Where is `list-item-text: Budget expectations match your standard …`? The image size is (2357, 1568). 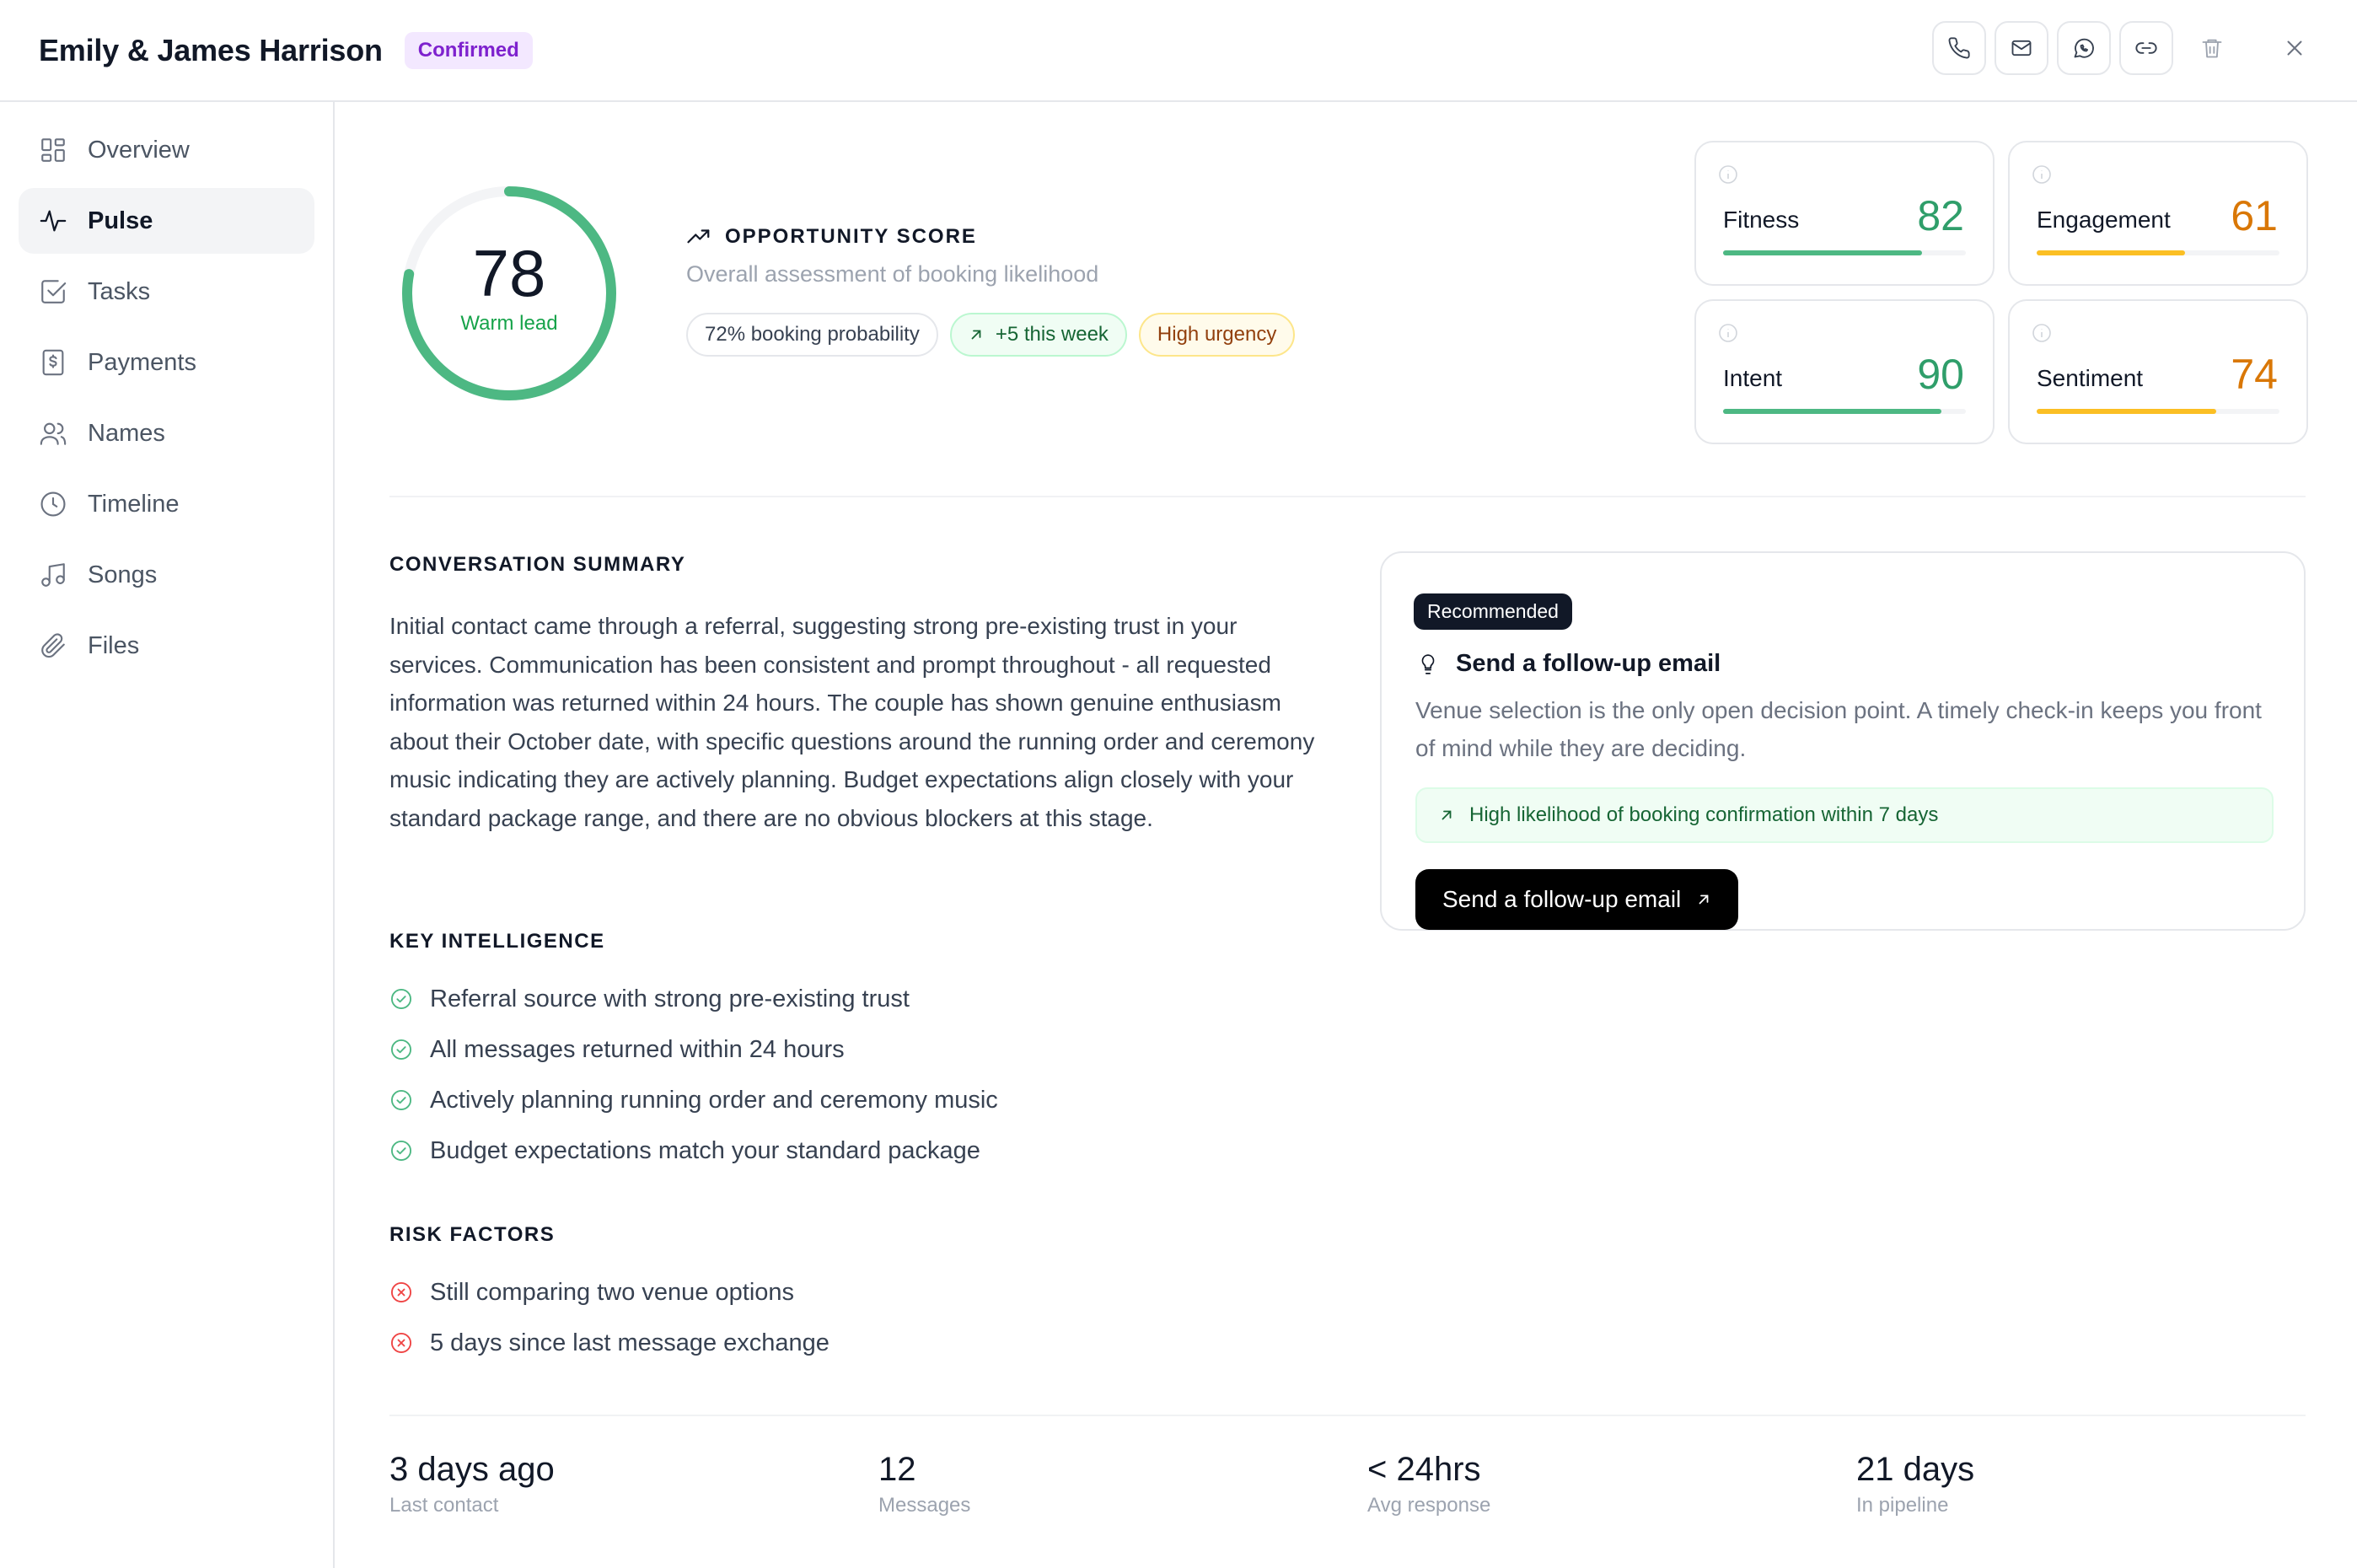
list-item-text: Budget expectations match your standard … is located at coordinates (705, 1150).